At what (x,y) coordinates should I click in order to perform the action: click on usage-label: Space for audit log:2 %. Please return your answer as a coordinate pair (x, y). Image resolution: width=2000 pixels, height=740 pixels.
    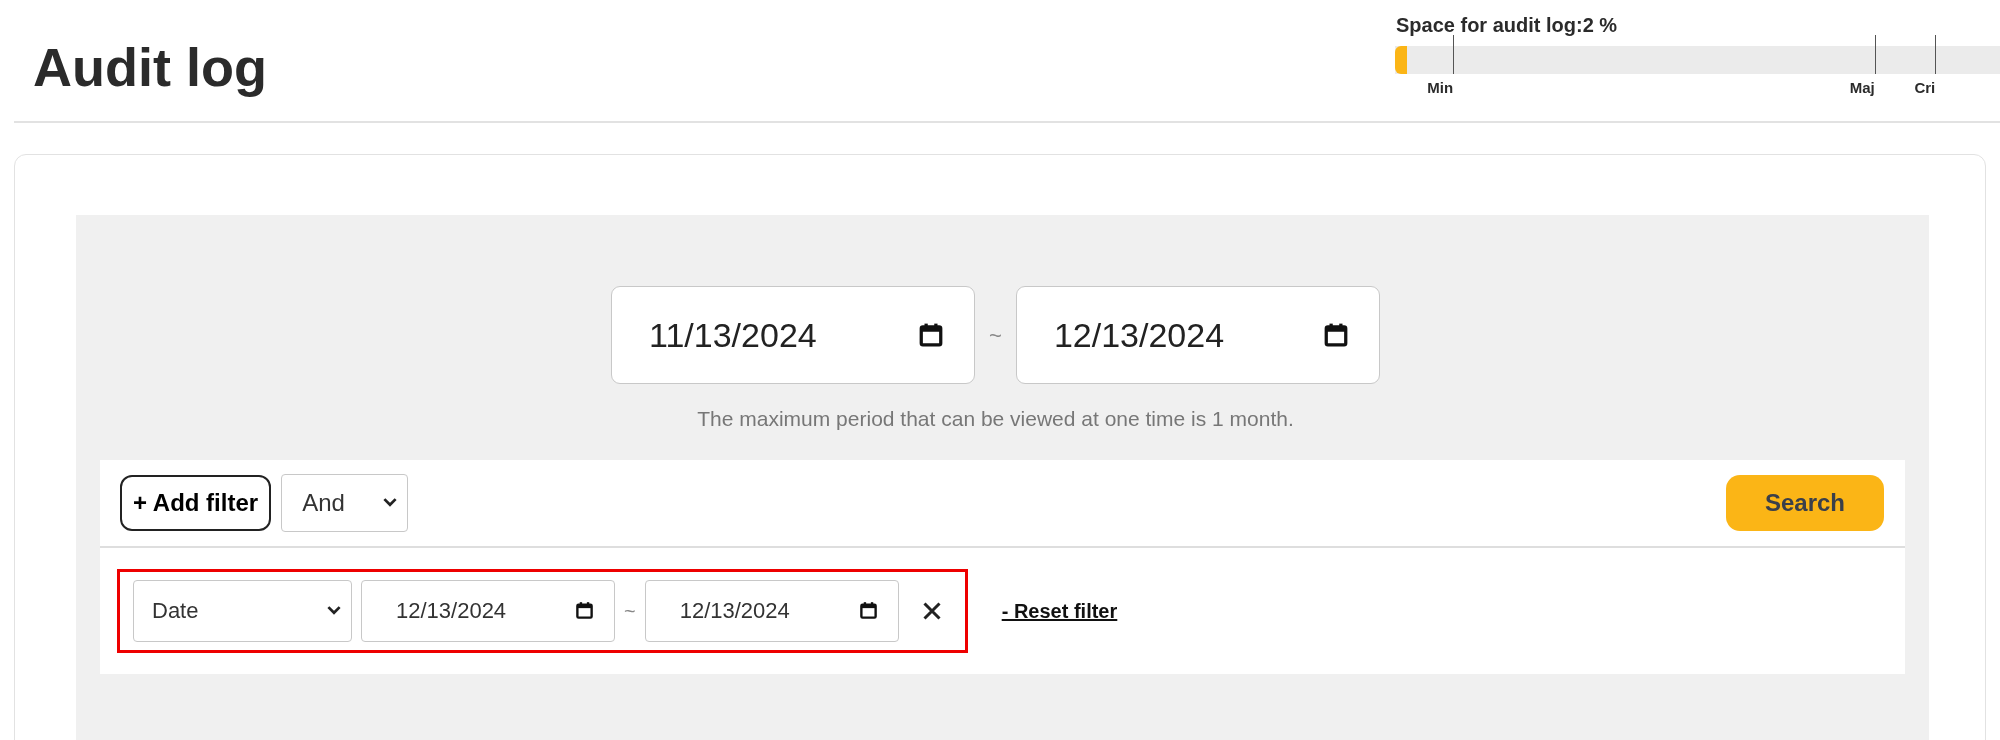
    Looking at the image, I should click on (1507, 25).